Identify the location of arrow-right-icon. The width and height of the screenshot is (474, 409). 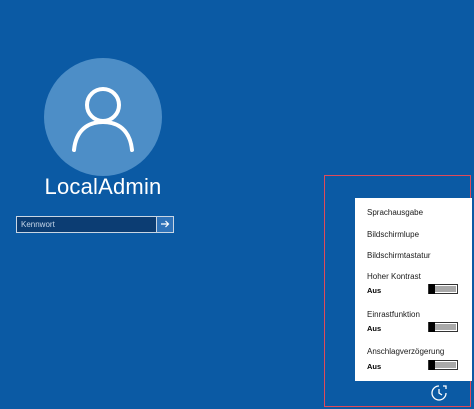
(165, 224).